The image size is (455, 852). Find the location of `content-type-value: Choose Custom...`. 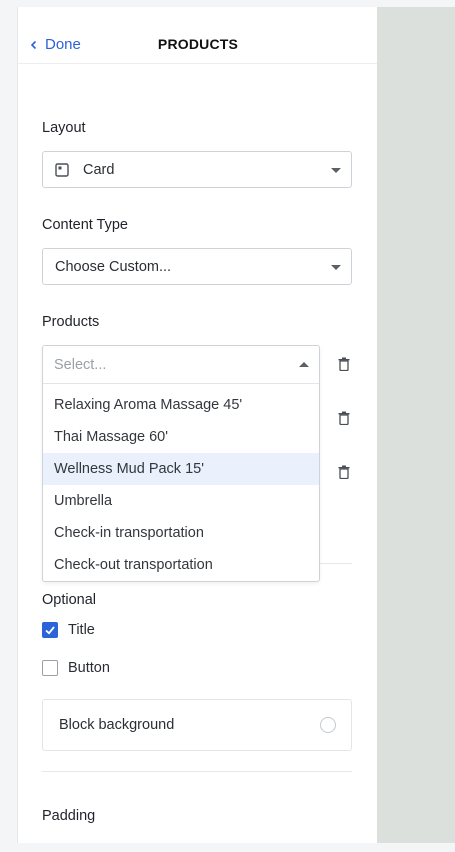

content-type-value: Choose Custom... is located at coordinates (113, 266).